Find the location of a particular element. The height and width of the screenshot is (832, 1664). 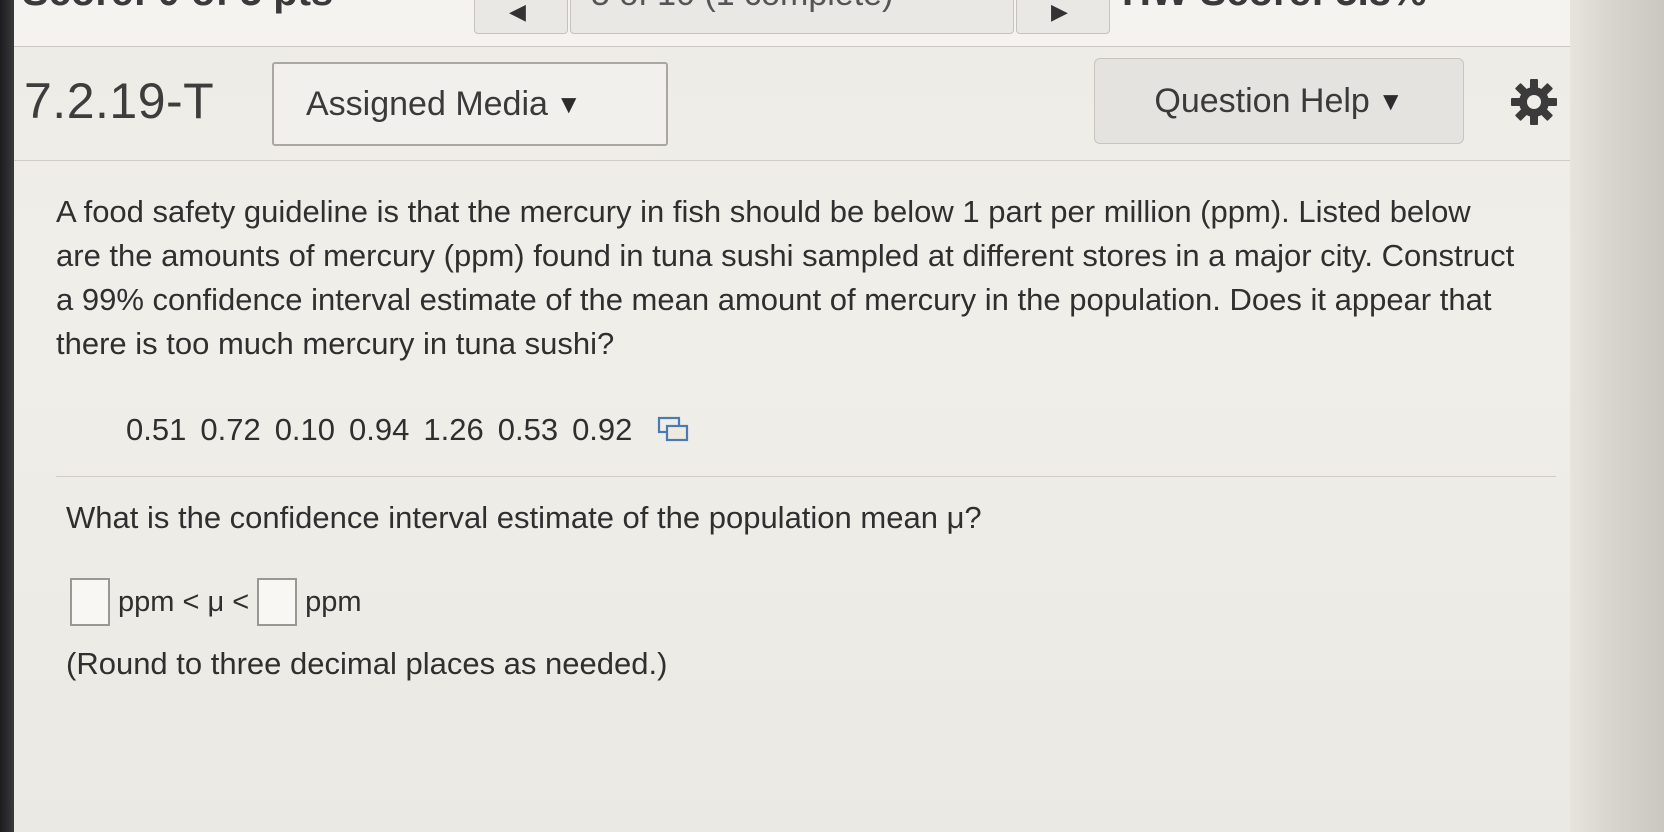

score-text: Score: 0 of 5 pts is located at coordinates (177, 7).